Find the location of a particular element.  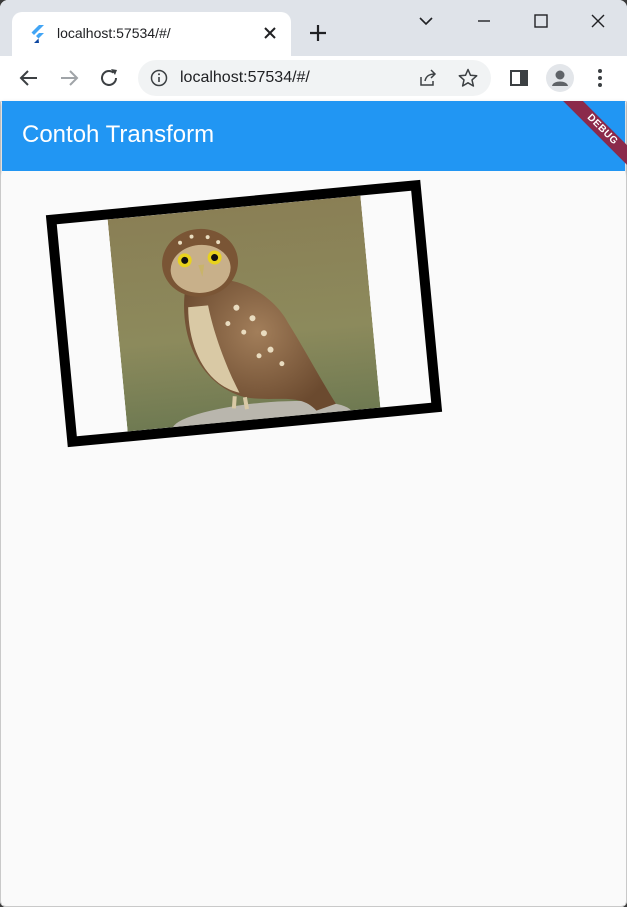

info-icon is located at coordinates (159, 78).